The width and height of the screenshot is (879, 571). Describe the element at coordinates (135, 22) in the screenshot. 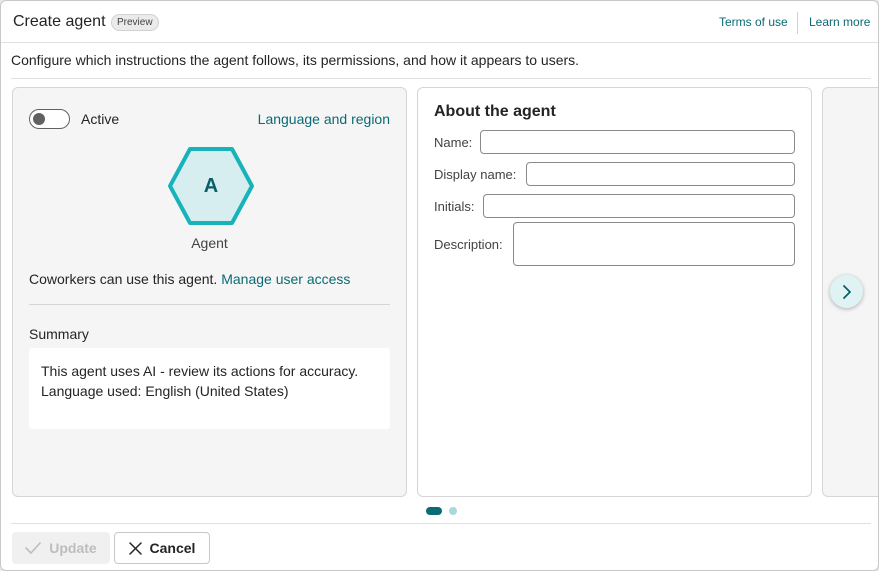

I see `preview-badge: Preview` at that location.